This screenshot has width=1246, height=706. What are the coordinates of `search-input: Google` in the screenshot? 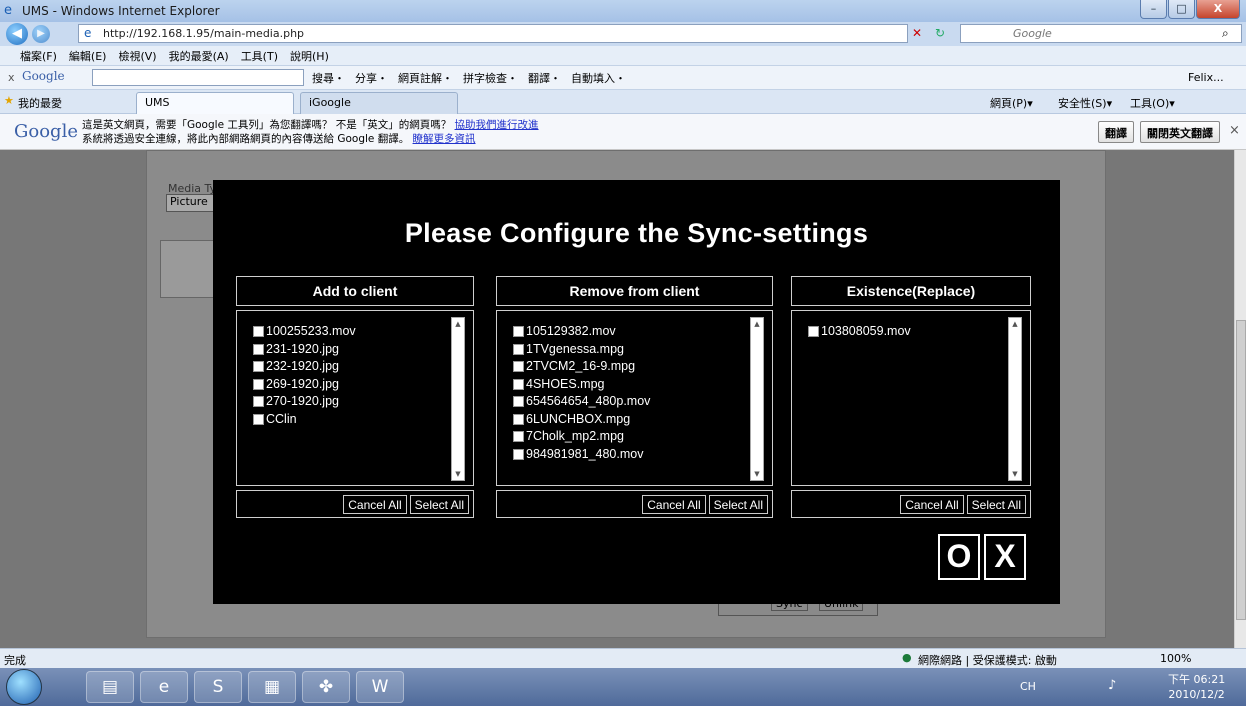 It's located at (1101, 33).